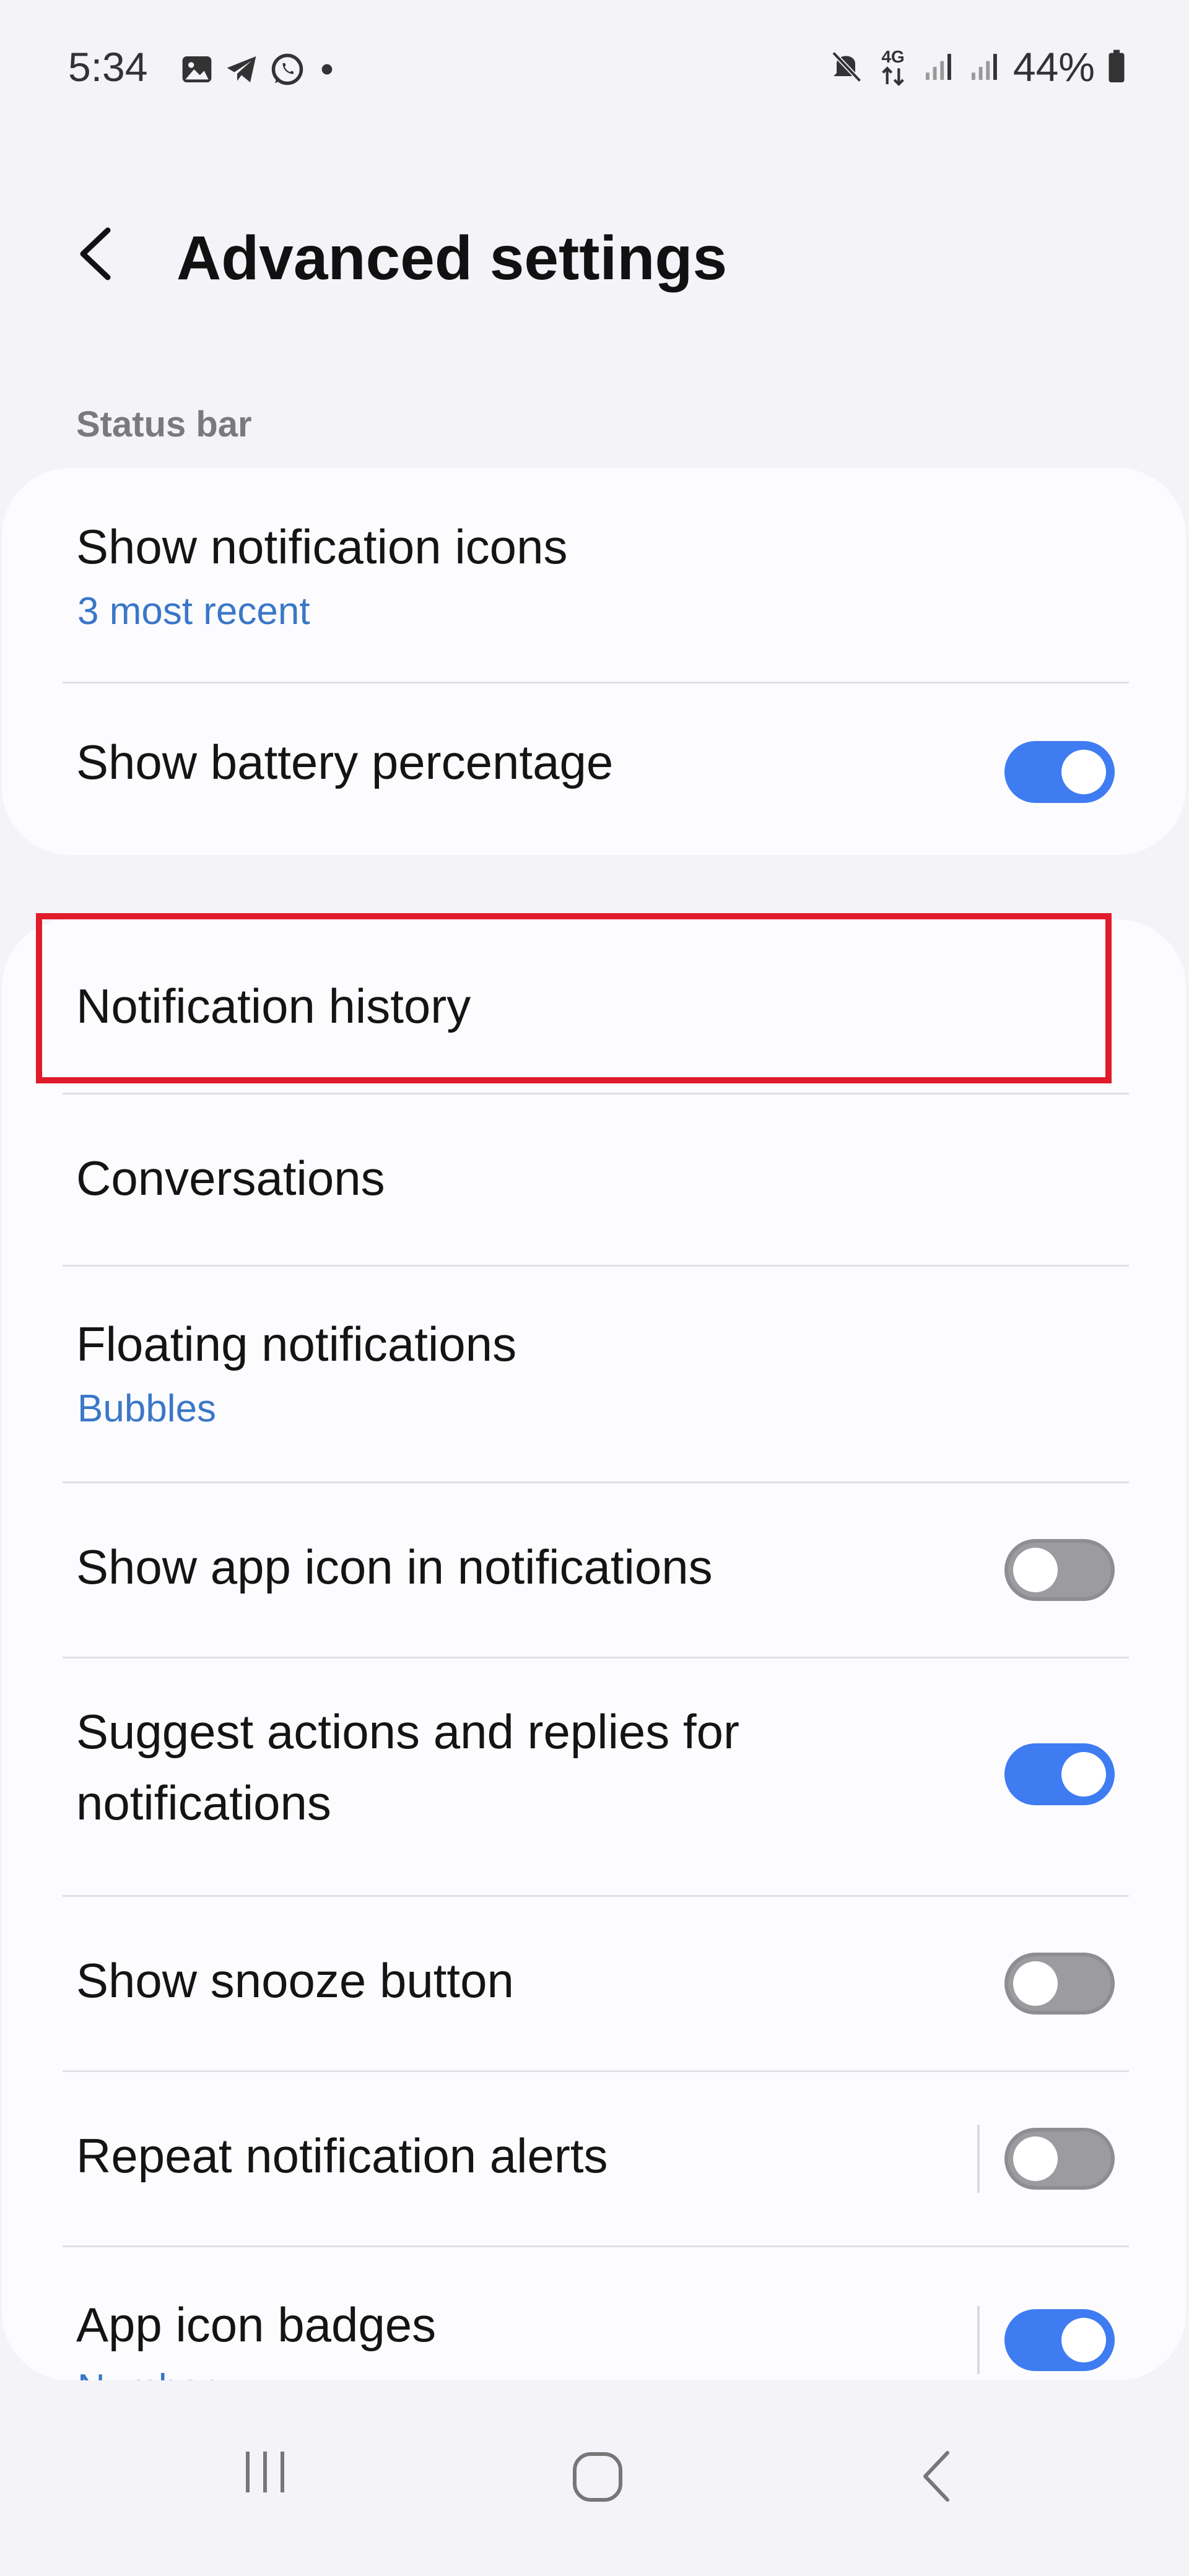 The height and width of the screenshot is (2576, 1189). I want to click on whatsapp-icon, so click(287, 69).